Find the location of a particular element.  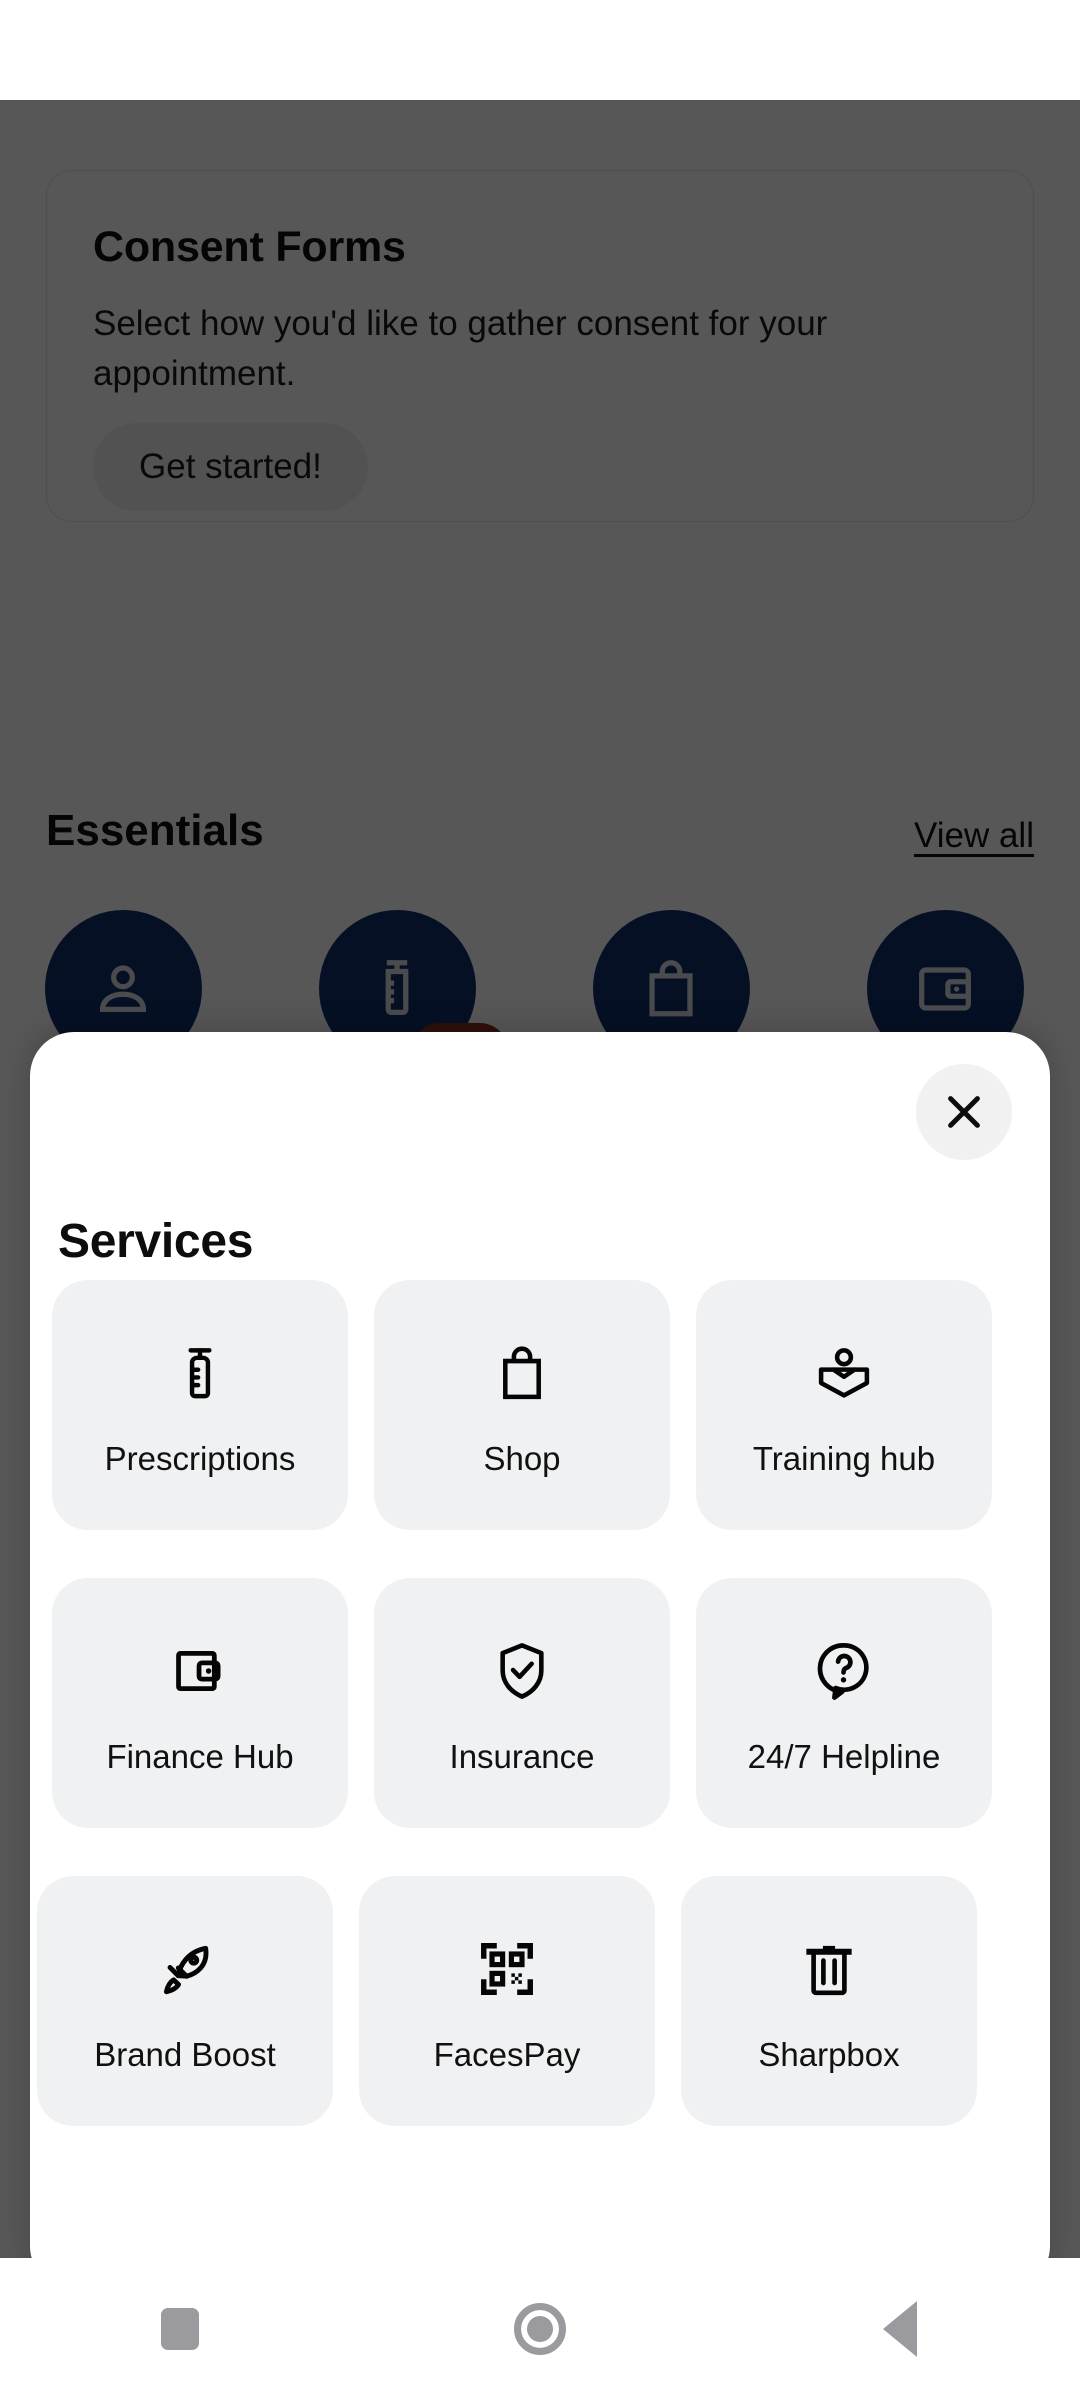

service-tile-finance-hub: Finance Hub is located at coordinates (200, 1703).